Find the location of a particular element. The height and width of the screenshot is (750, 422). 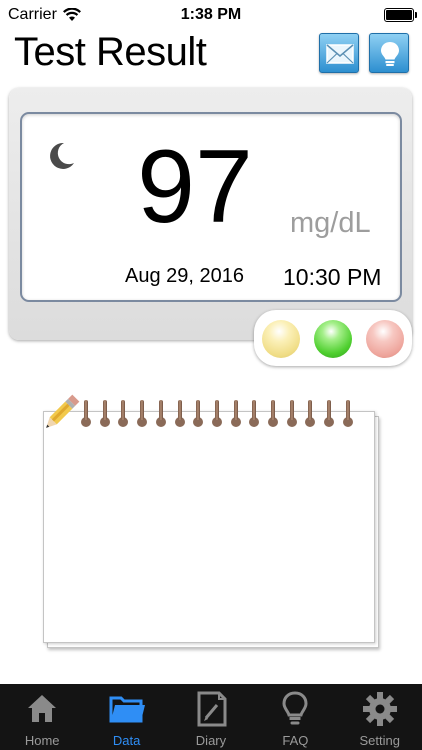

tab-home: Home is located at coordinates (42, 717).